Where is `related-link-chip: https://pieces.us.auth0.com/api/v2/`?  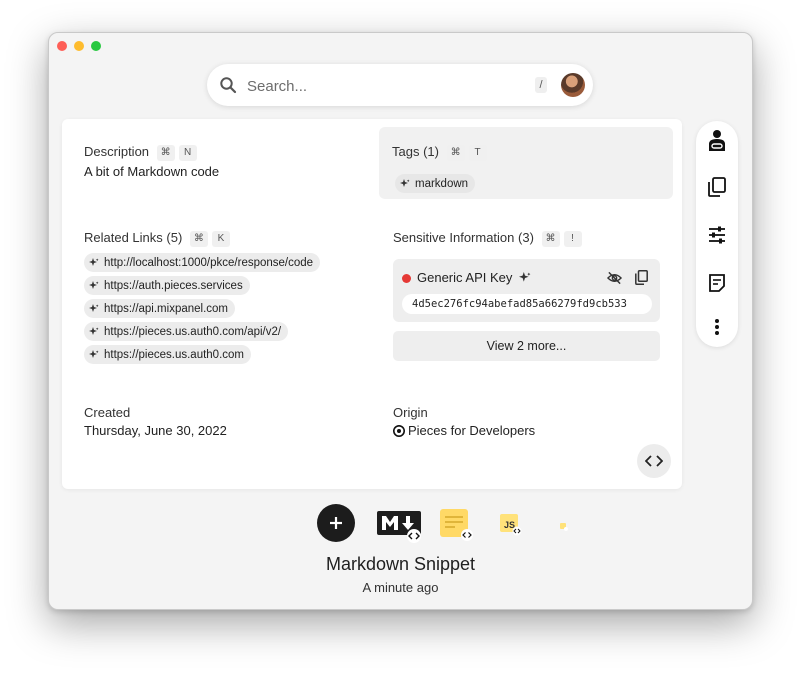
related-link-chip: https://pieces.us.auth0.com/api/v2/ is located at coordinates (186, 331).